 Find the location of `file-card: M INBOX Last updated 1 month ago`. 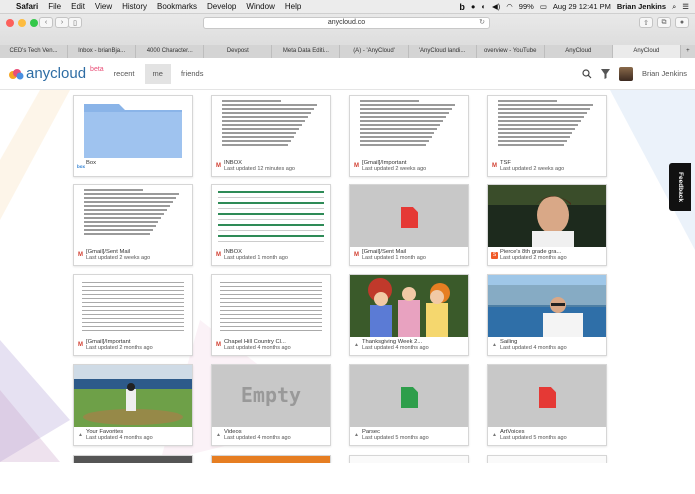

file-card: M INBOX Last updated 1 month ago is located at coordinates (271, 225).